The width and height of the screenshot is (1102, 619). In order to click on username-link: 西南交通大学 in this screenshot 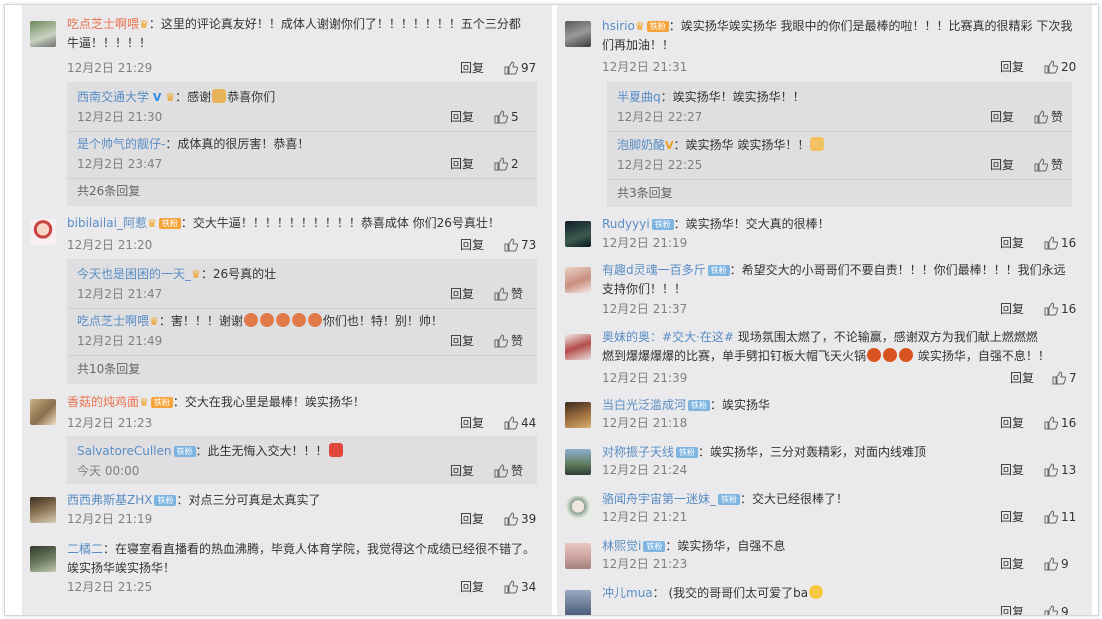, I will do `click(113, 97)`.